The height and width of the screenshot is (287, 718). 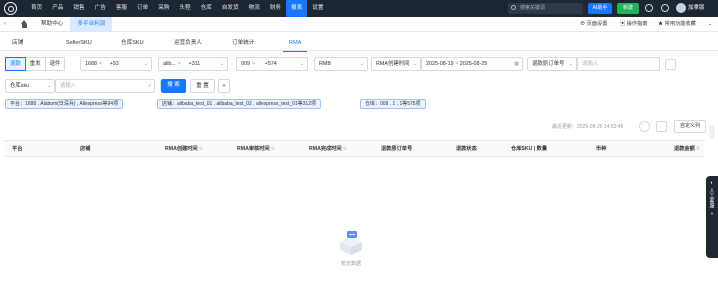 I want to click on reset-button: 重 置, so click(x=202, y=86).